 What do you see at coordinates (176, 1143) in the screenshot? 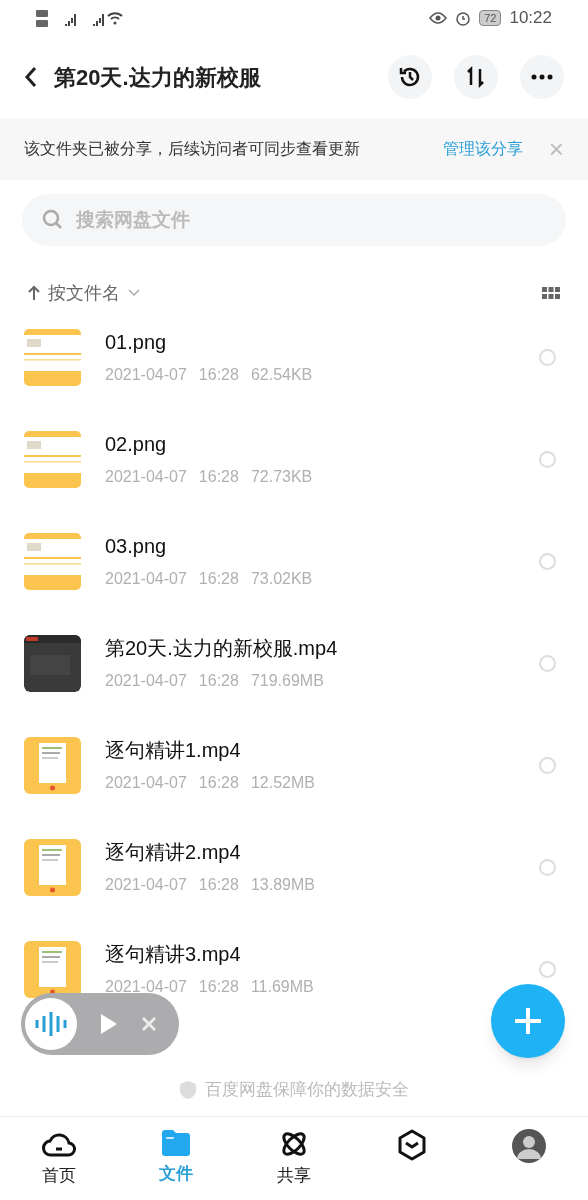
I see `folder-icon` at bounding box center [176, 1143].